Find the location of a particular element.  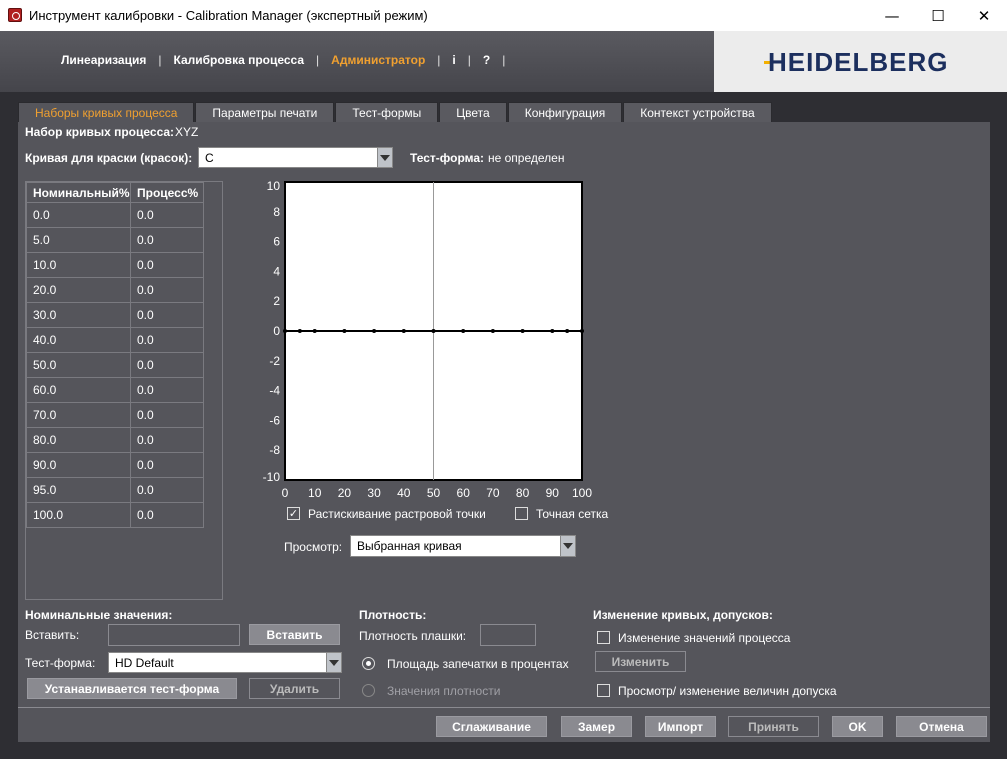

y-tick-label: 6 is located at coordinates (276, 242).